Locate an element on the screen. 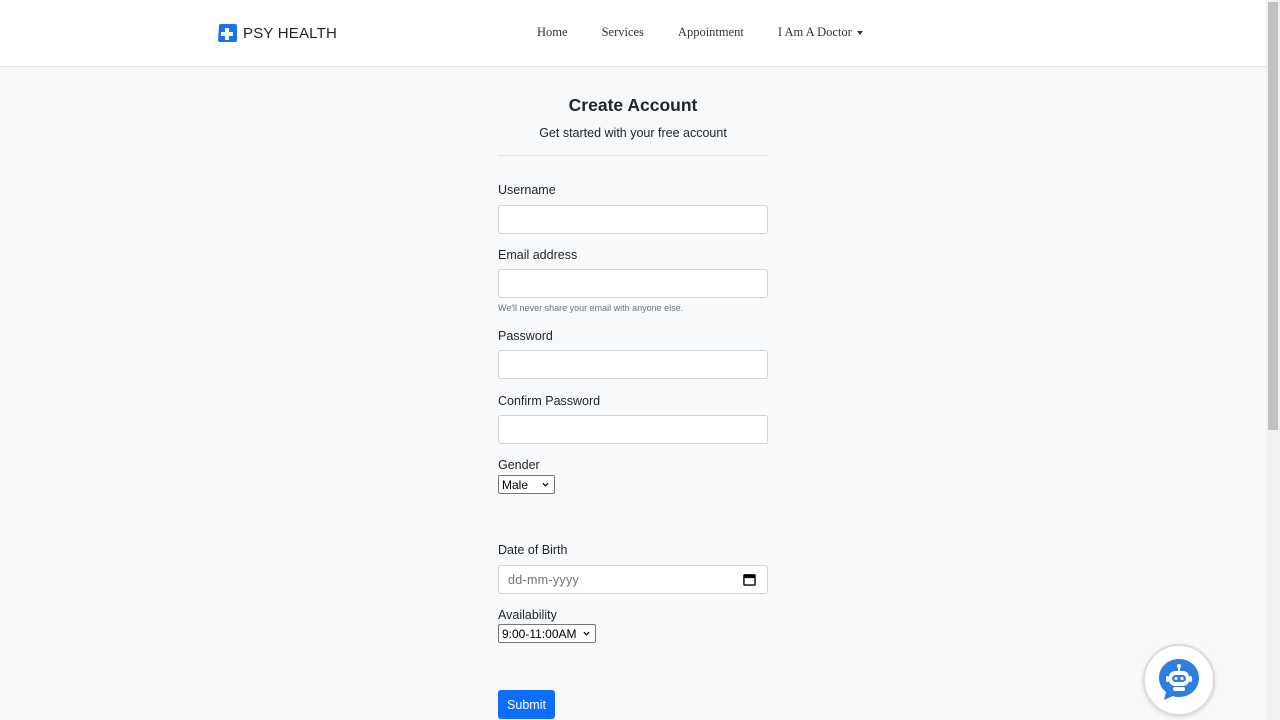  username-input is located at coordinates (633, 219).